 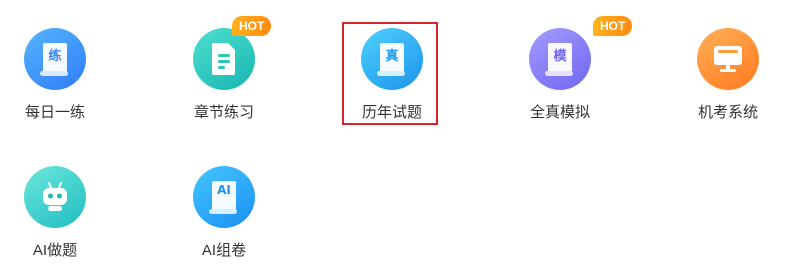 I want to click on feature-label: 全真模拟, so click(x=559, y=112).